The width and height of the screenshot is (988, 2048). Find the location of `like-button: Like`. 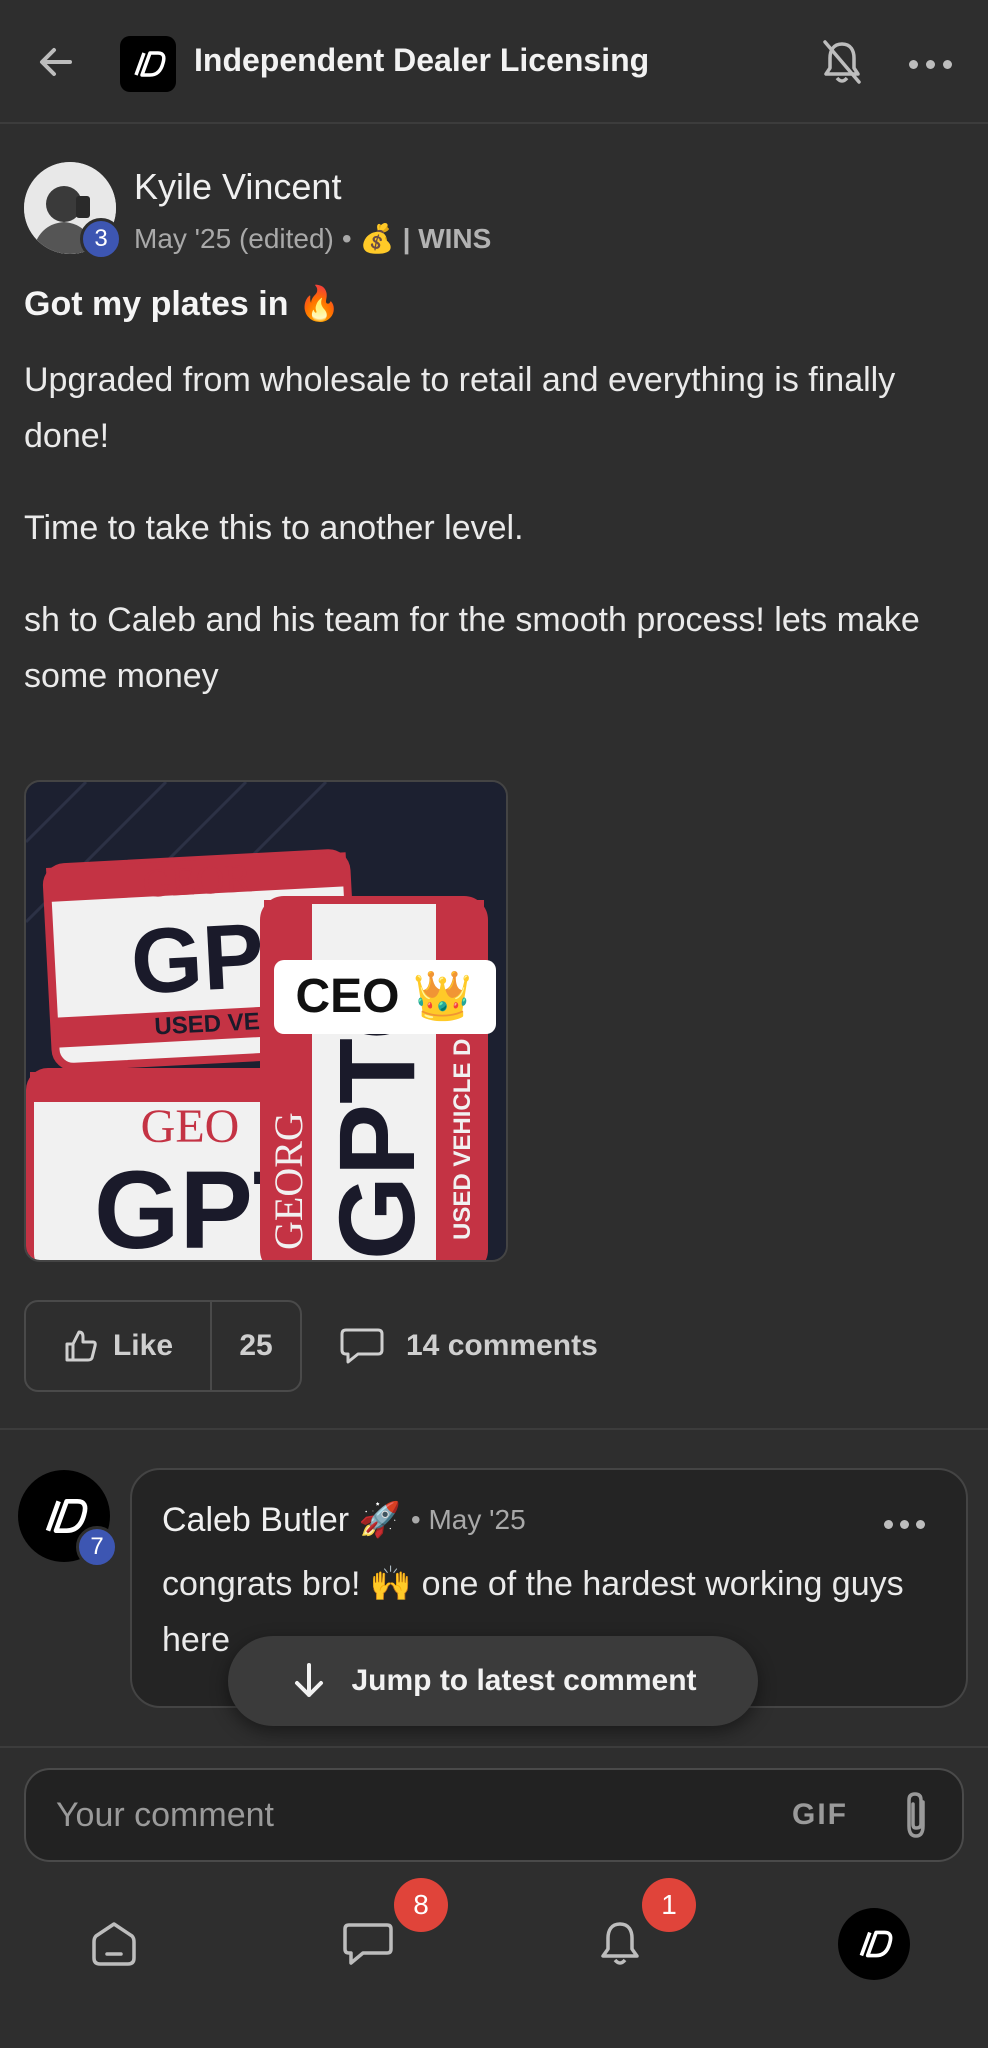

like-button: Like is located at coordinates (119, 1346).